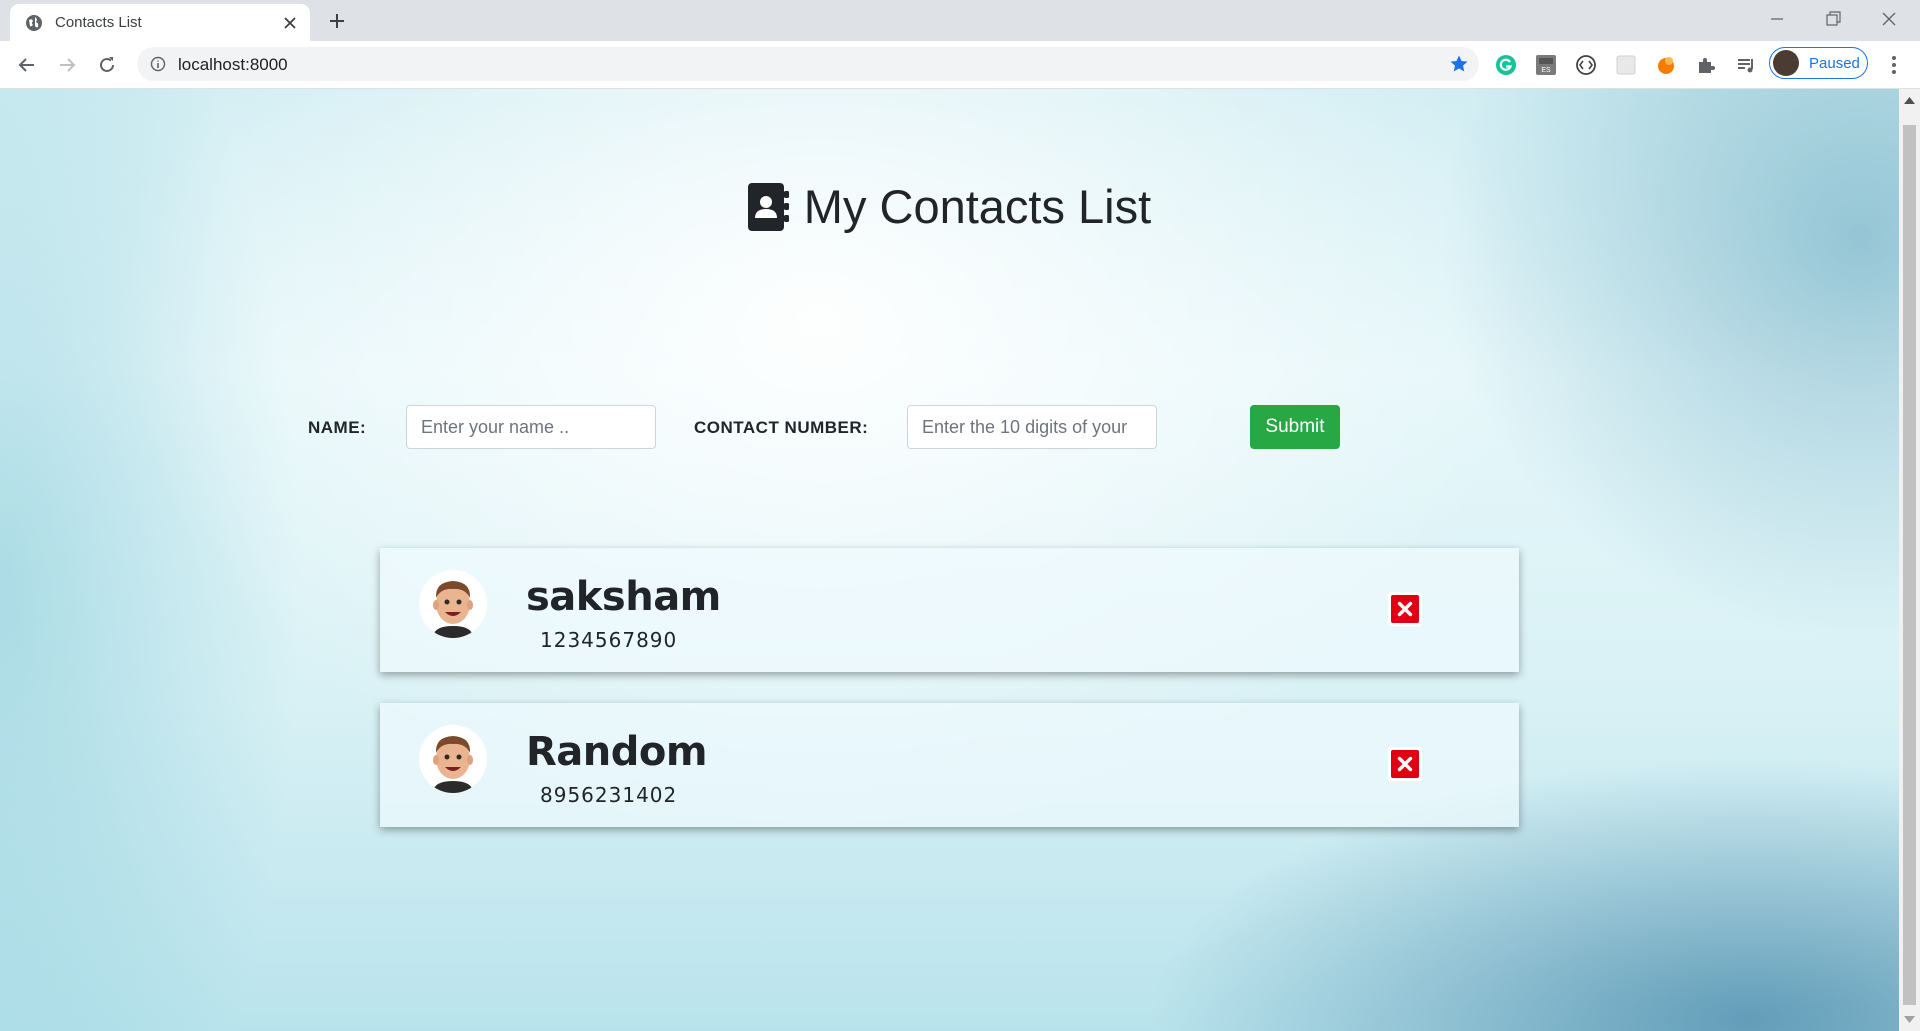 Image resolution: width=1920 pixels, height=1031 pixels. I want to click on tab-title: Contacts List, so click(98, 22).